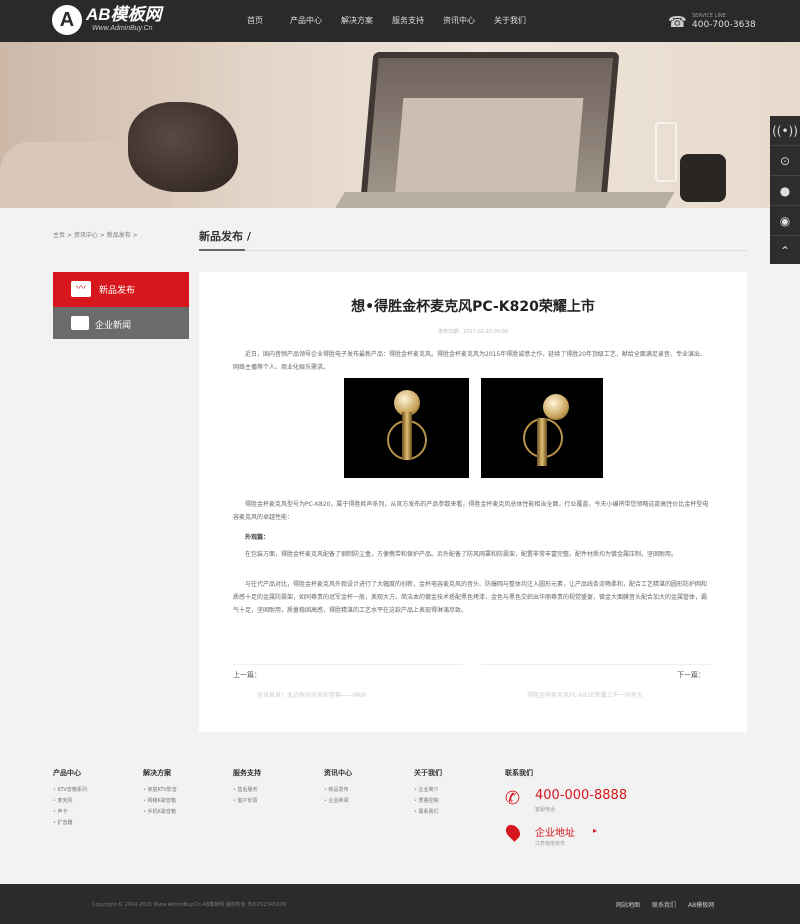 Image resolution: width=800 pixels, height=924 pixels. I want to click on footer-link: 手机K歌音箱, so click(183, 812).